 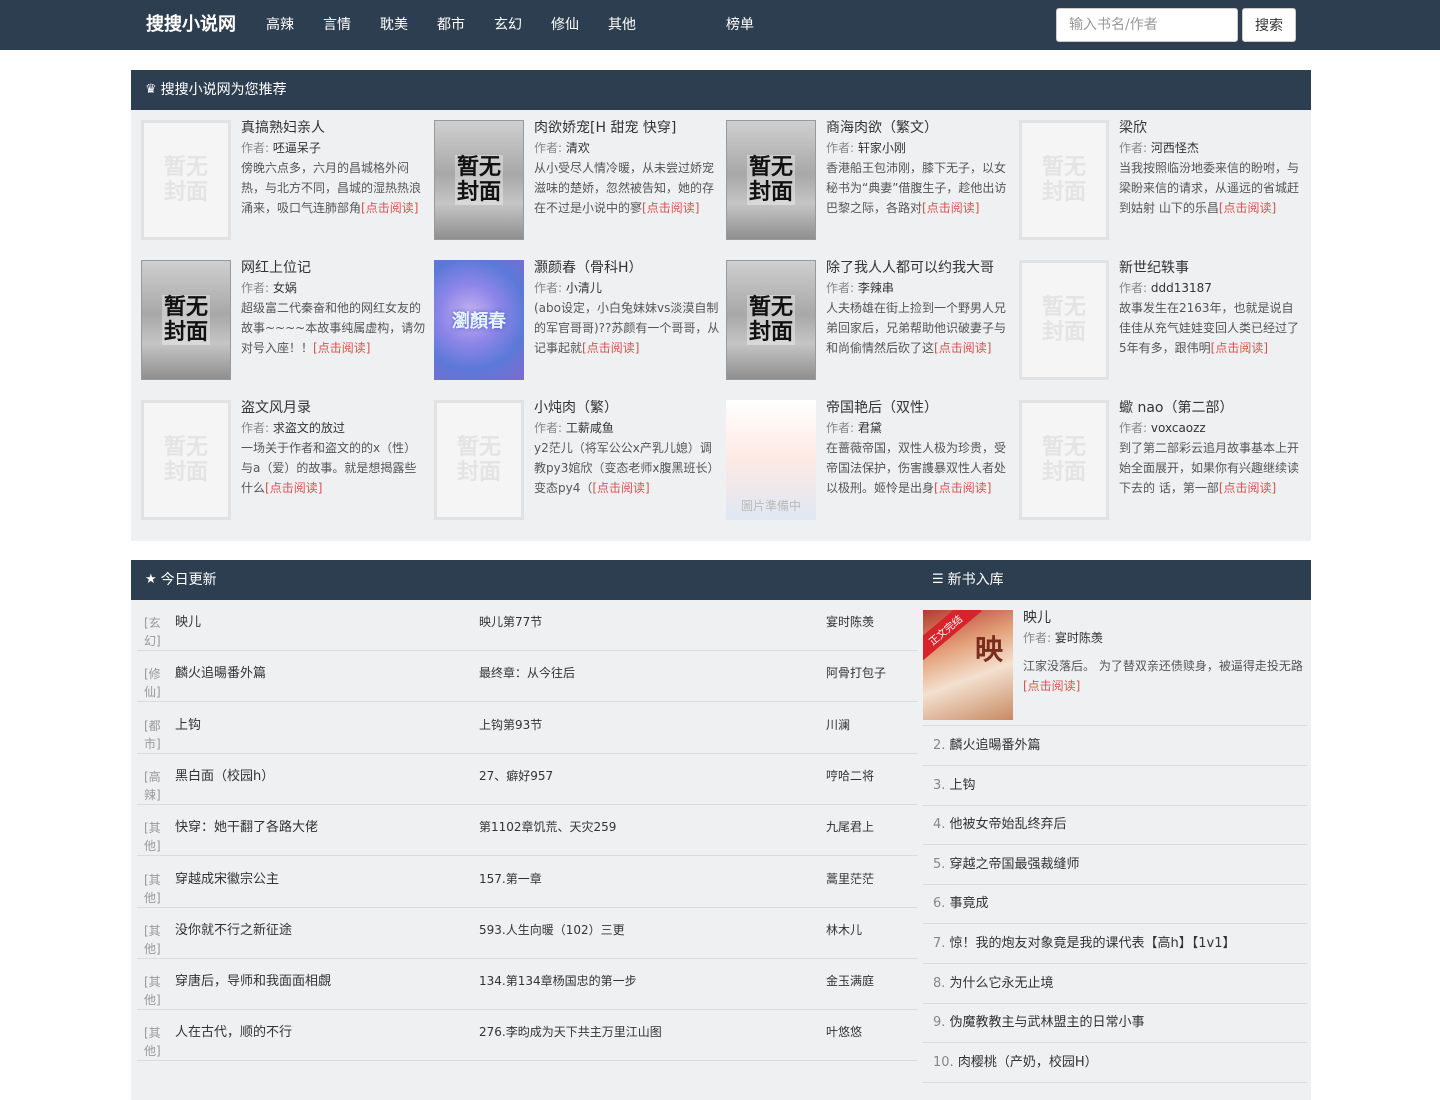 I want to click on book-title: 灏颜春（骨科H）, so click(x=627, y=268).